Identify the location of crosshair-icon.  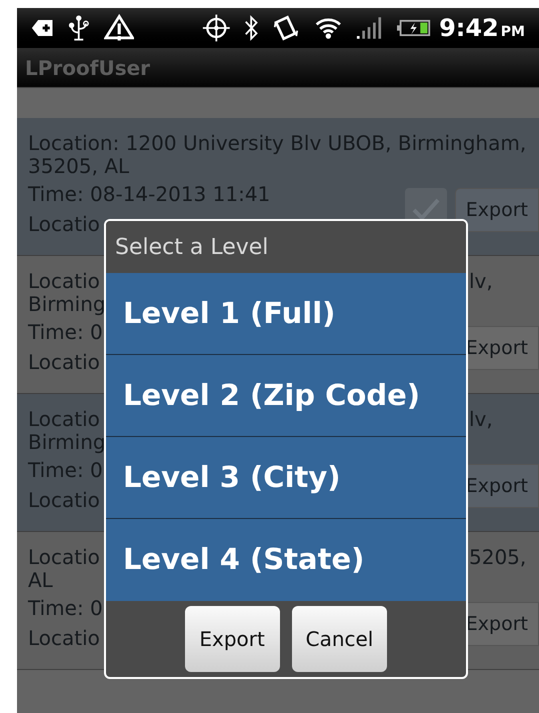
(216, 28).